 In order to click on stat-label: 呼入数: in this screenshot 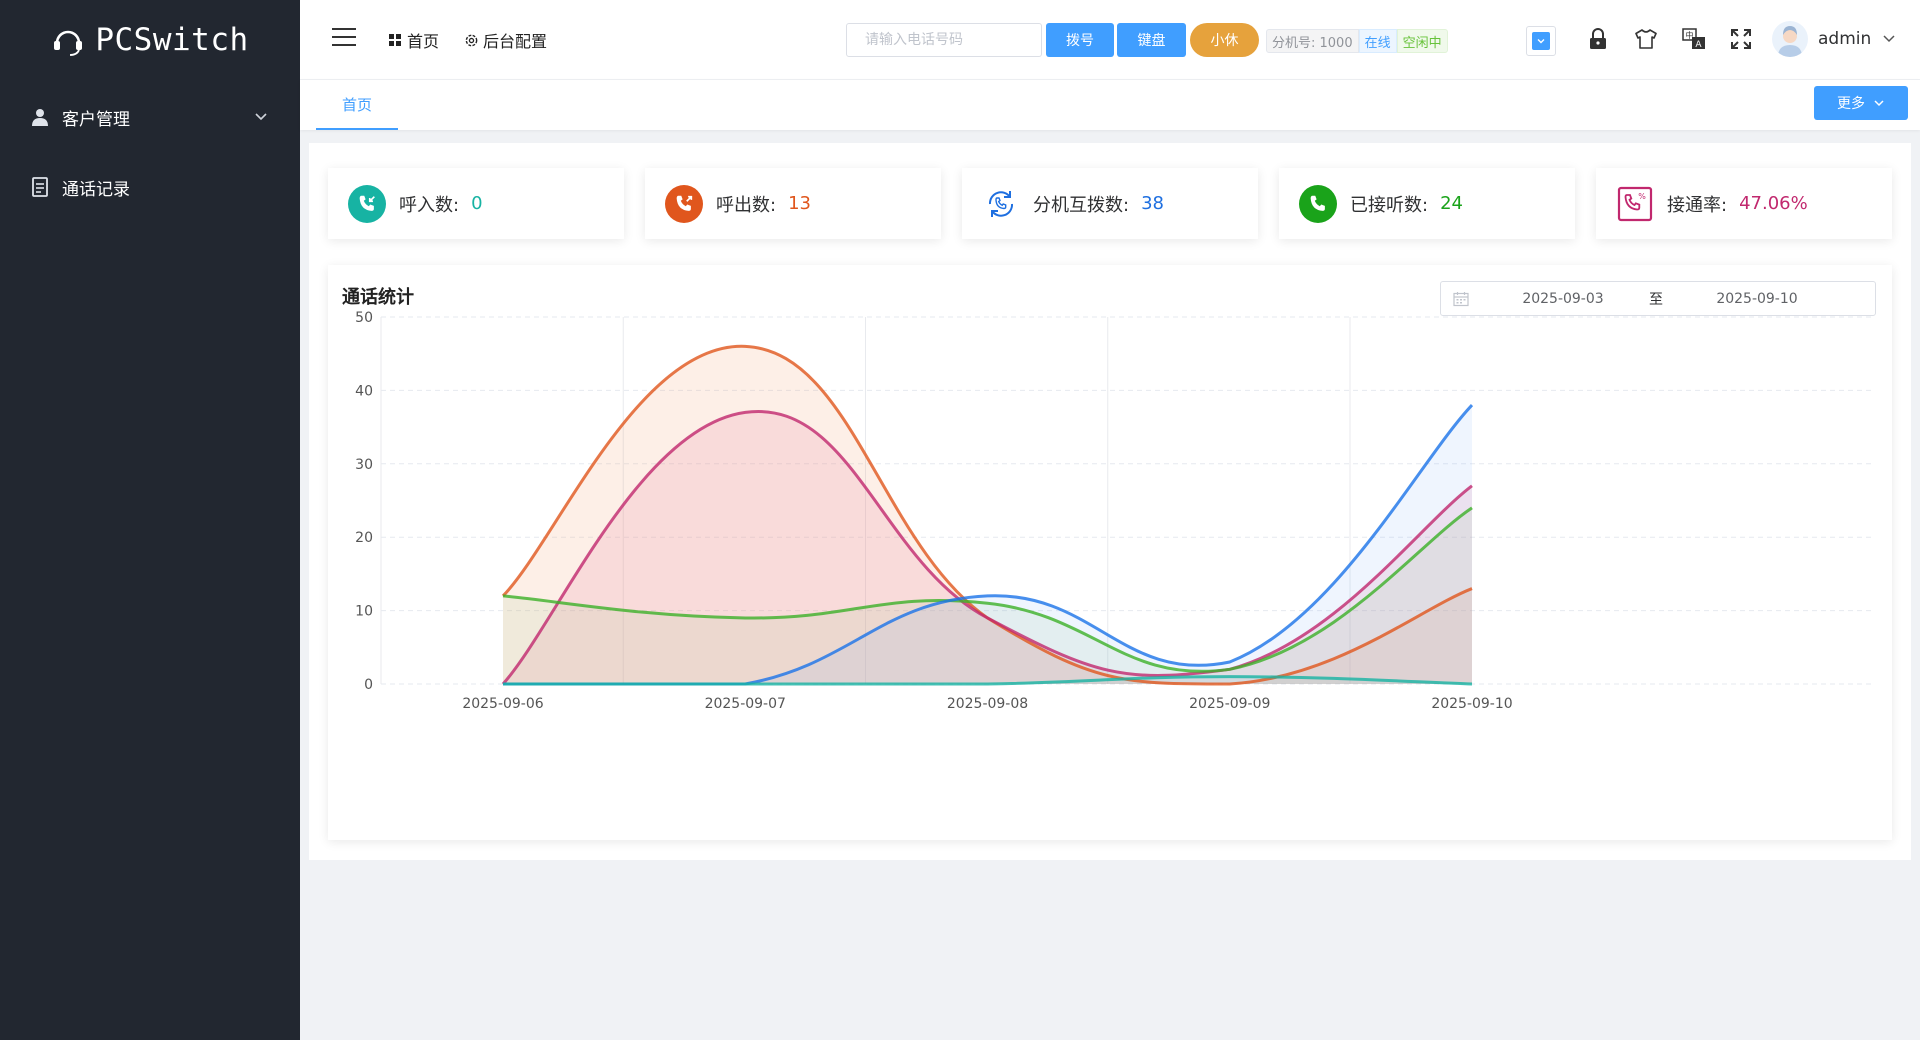, I will do `click(429, 205)`.